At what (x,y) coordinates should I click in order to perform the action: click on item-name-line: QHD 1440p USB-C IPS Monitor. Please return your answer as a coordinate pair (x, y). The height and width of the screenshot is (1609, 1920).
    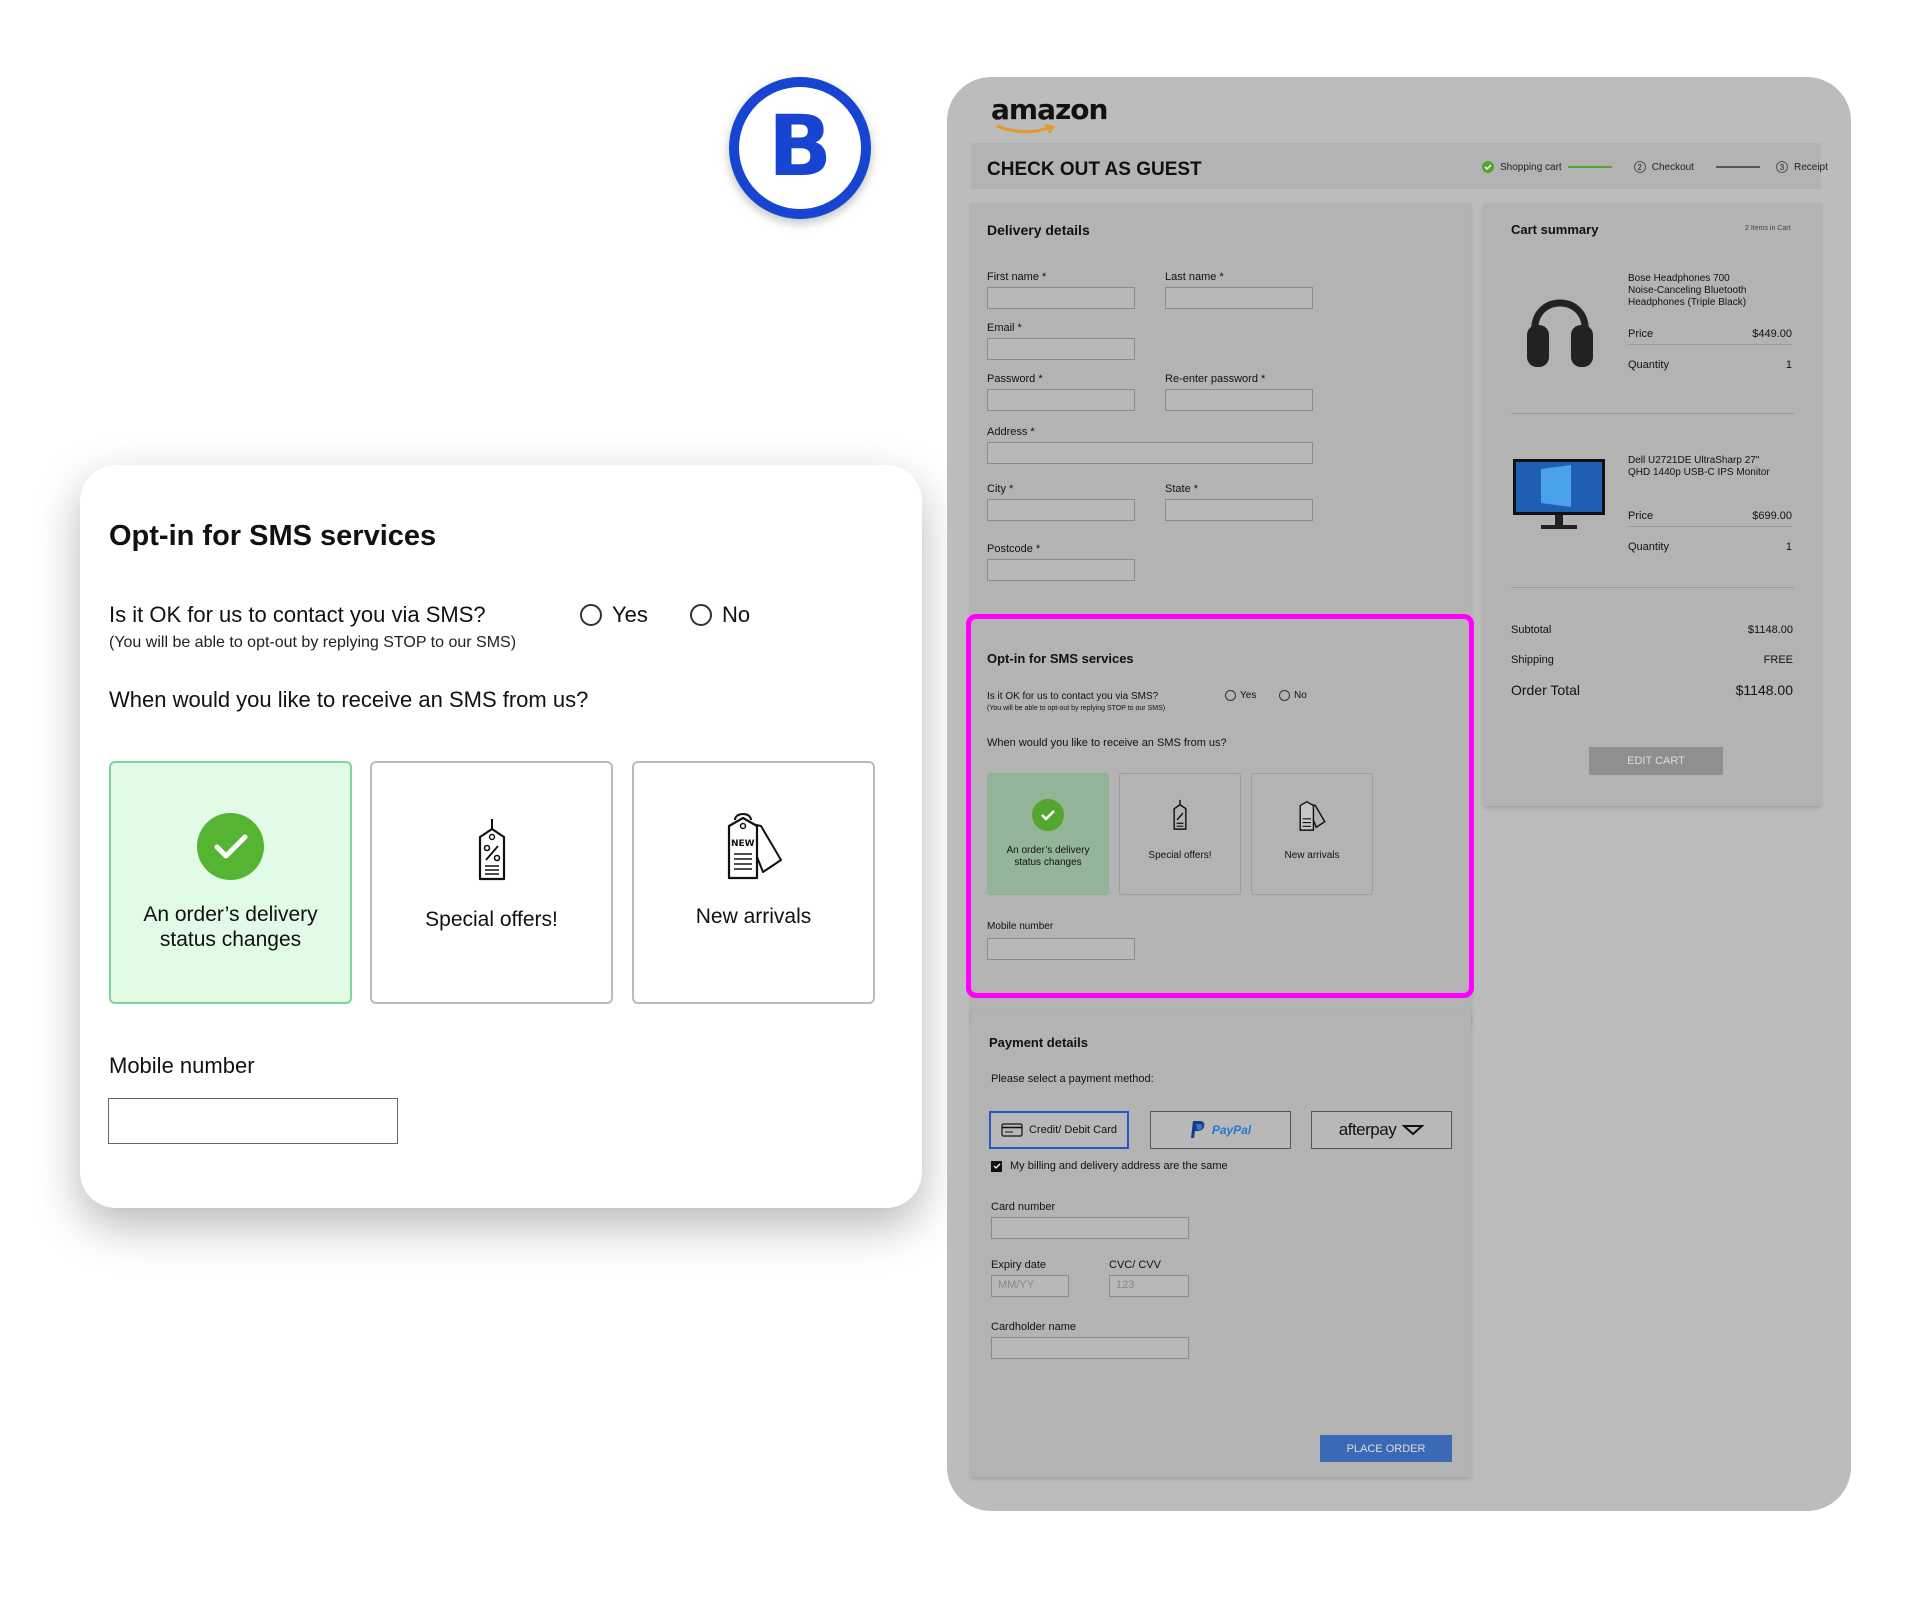
    Looking at the image, I should click on (1699, 472).